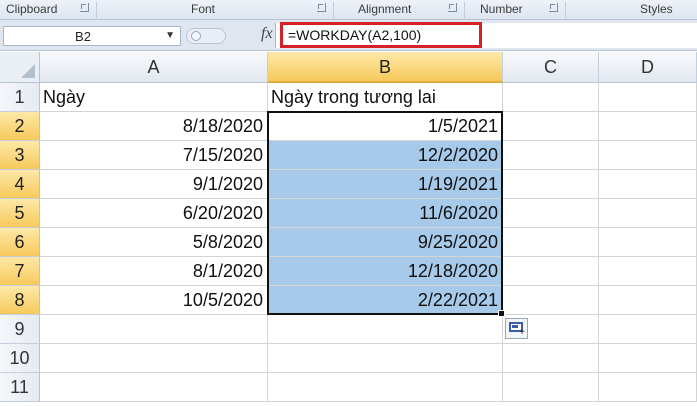 The width and height of the screenshot is (697, 406). What do you see at coordinates (516, 328) in the screenshot?
I see `auto-fill-options-button: +` at bounding box center [516, 328].